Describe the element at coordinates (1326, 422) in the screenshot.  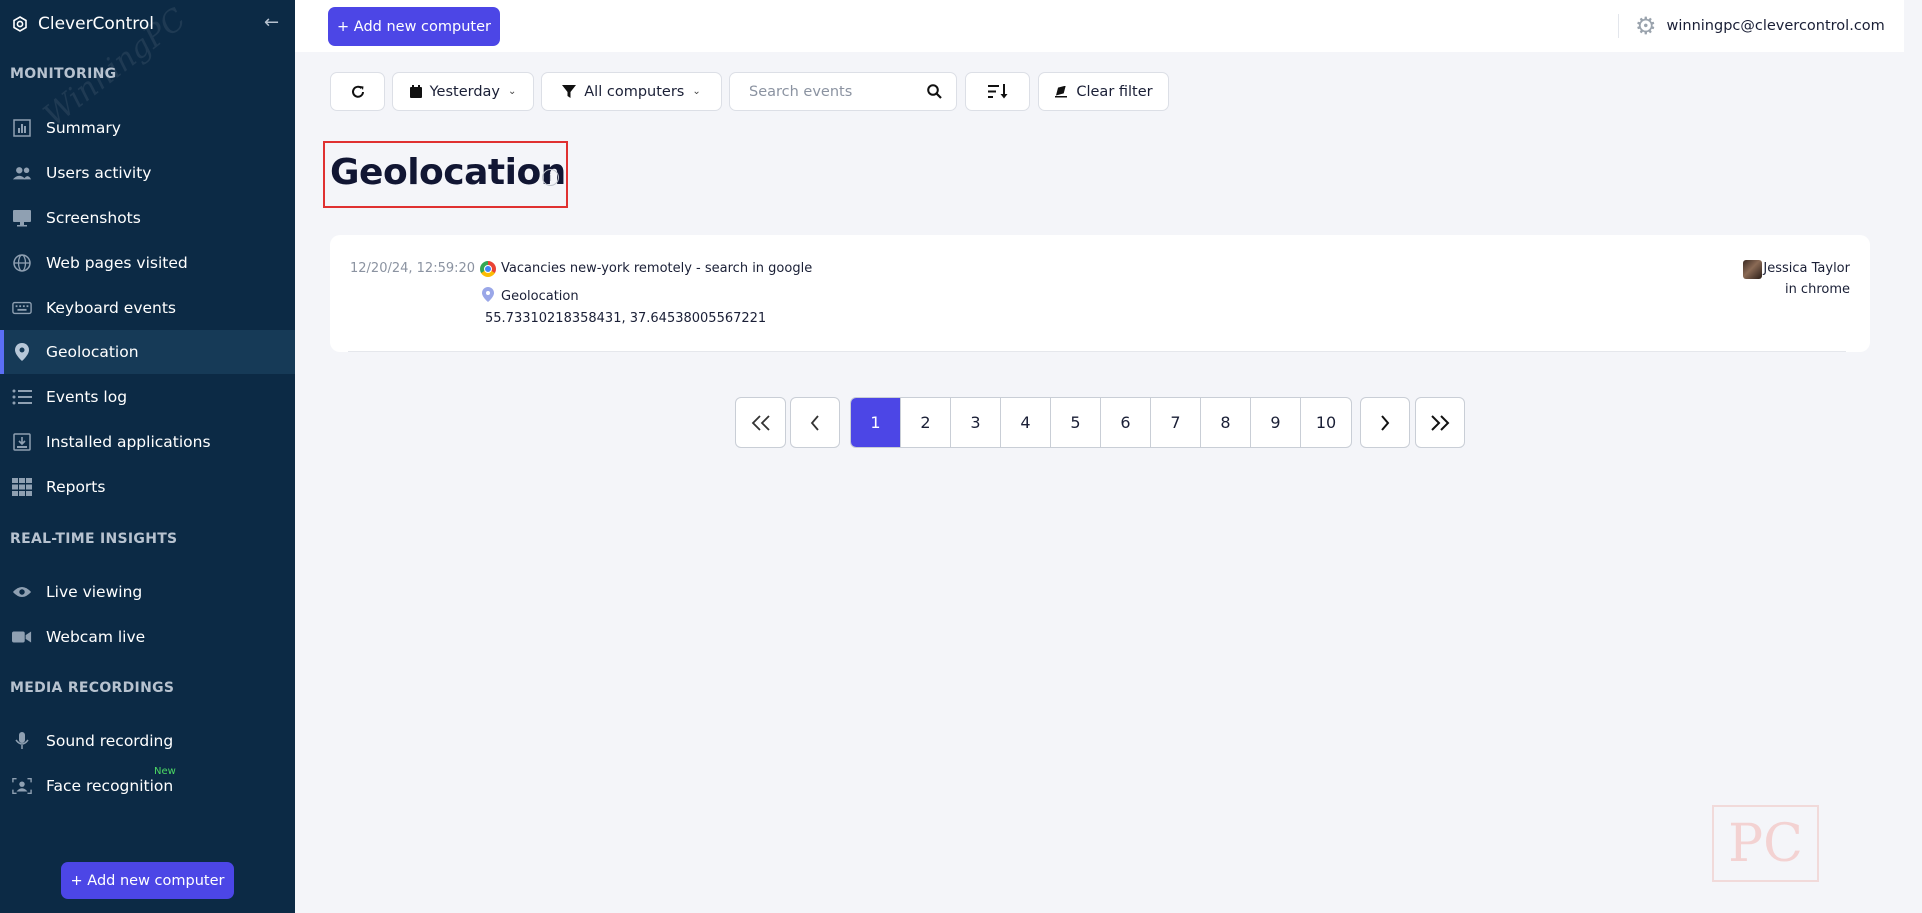
I see `page-number-10: 10` at that location.